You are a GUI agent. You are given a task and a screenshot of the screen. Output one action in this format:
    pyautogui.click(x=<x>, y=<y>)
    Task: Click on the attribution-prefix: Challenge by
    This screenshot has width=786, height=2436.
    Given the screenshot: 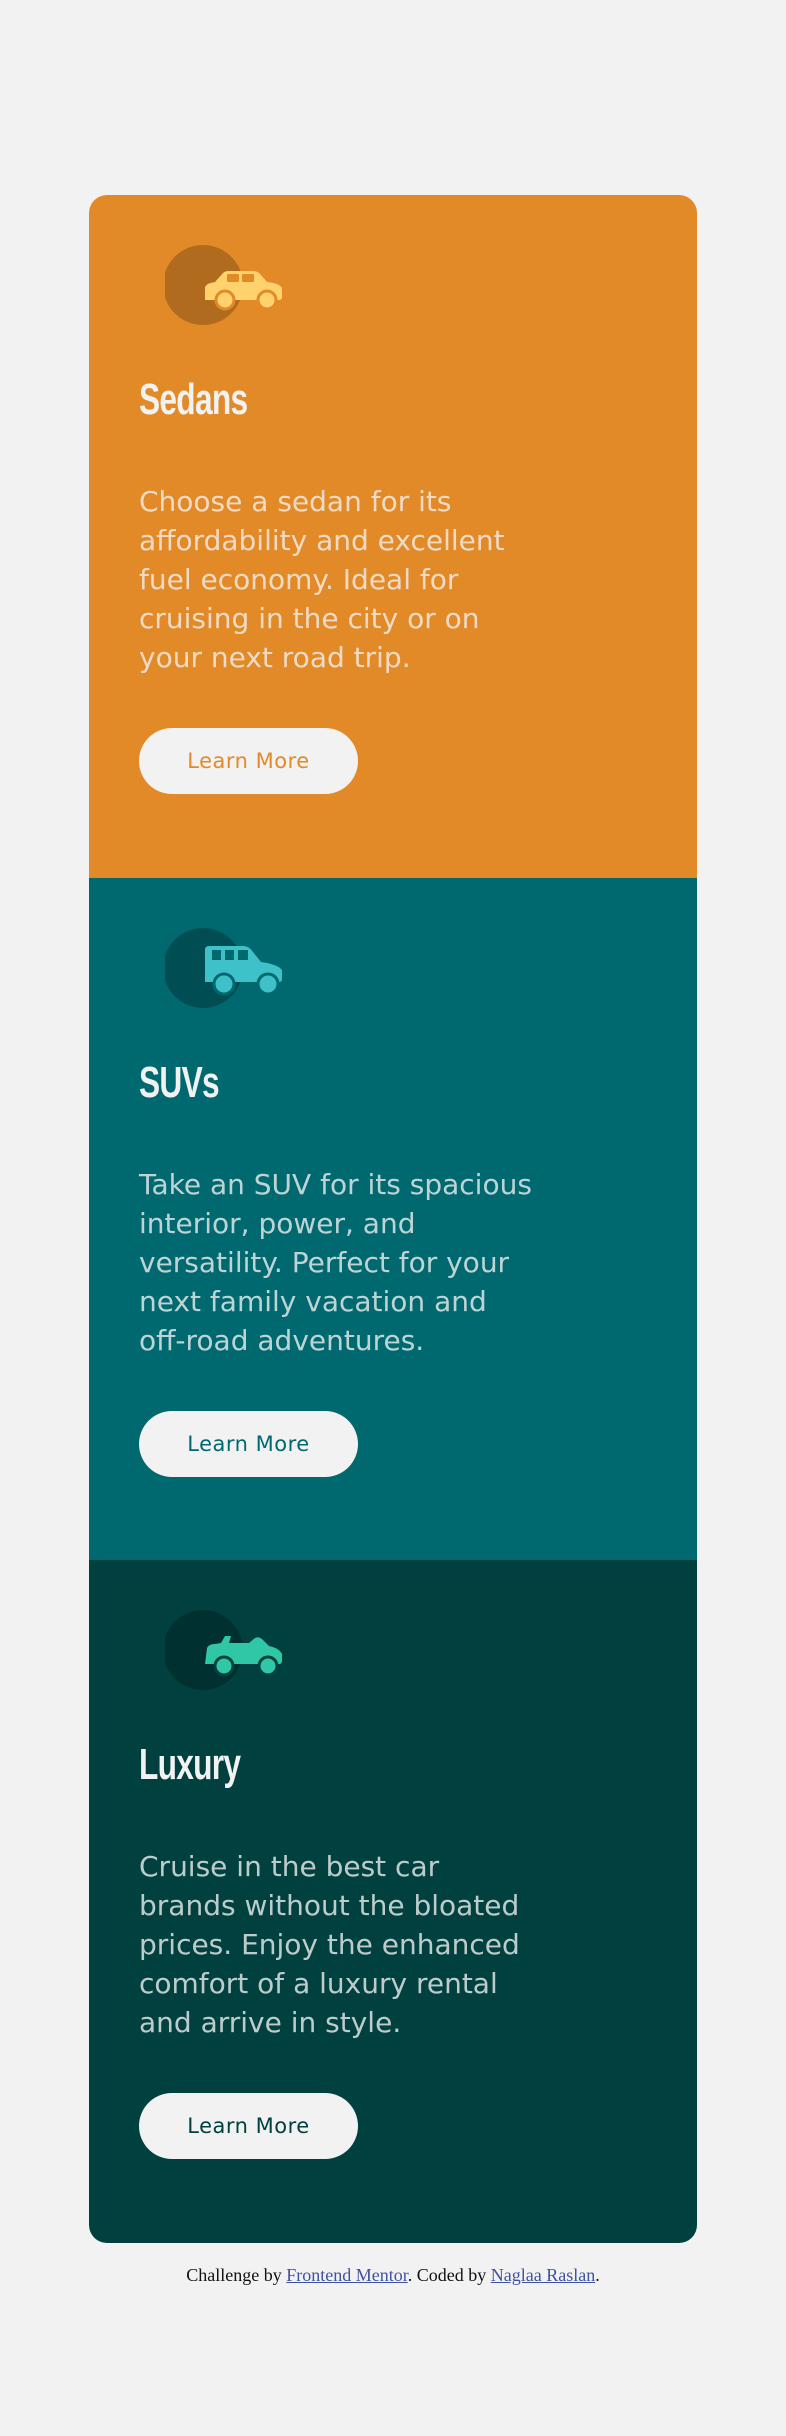 What is the action you would take?
    pyautogui.click(x=236, y=2275)
    